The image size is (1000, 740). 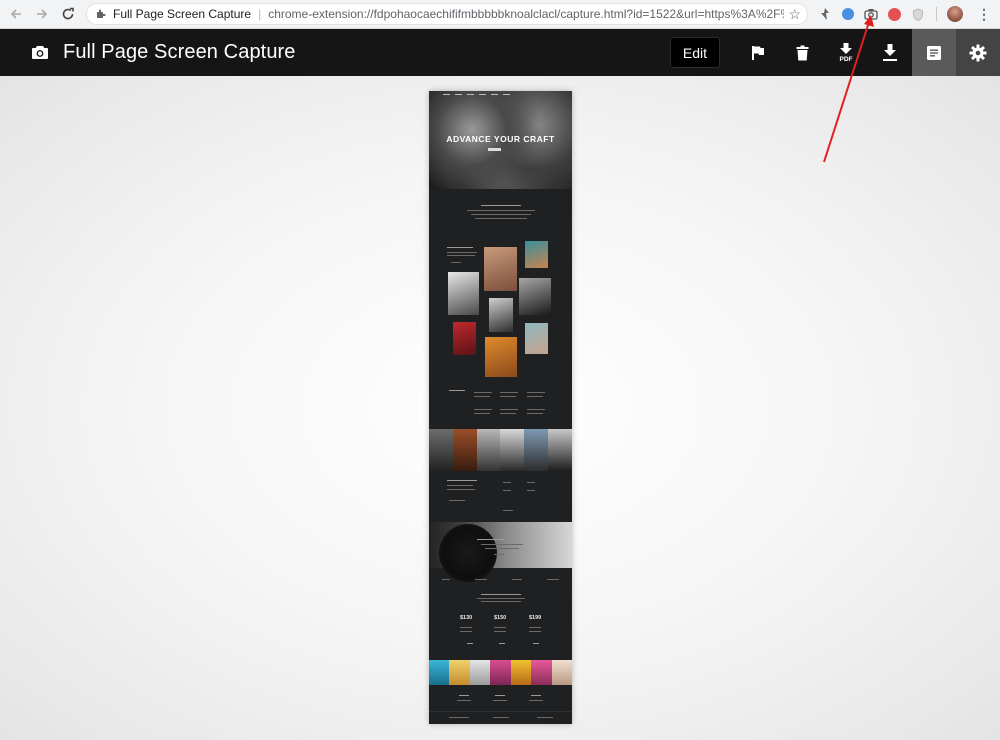 What do you see at coordinates (825, 14) in the screenshot?
I see `extension-1-icon` at bounding box center [825, 14].